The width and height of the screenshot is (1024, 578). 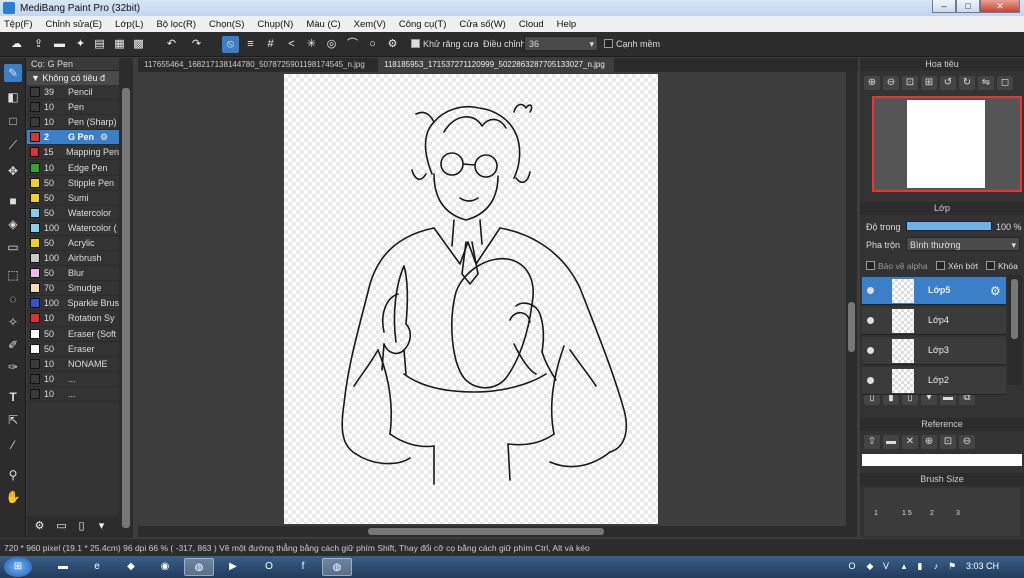 I want to click on brush-size-option: 1.5, so click(x=907, y=513).